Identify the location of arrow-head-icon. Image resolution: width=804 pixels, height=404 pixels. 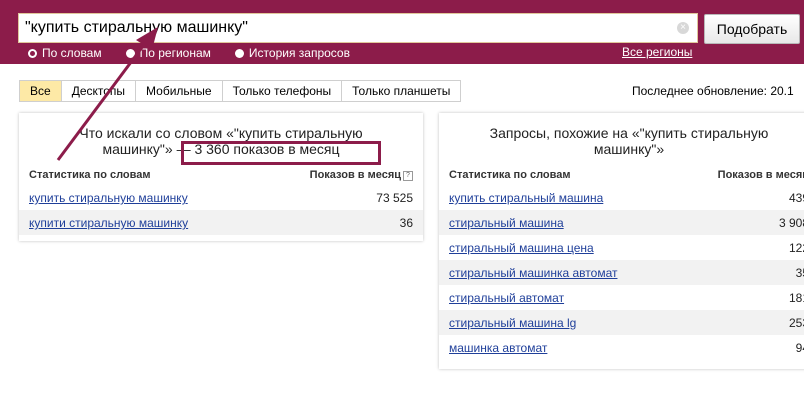
(147, 38).